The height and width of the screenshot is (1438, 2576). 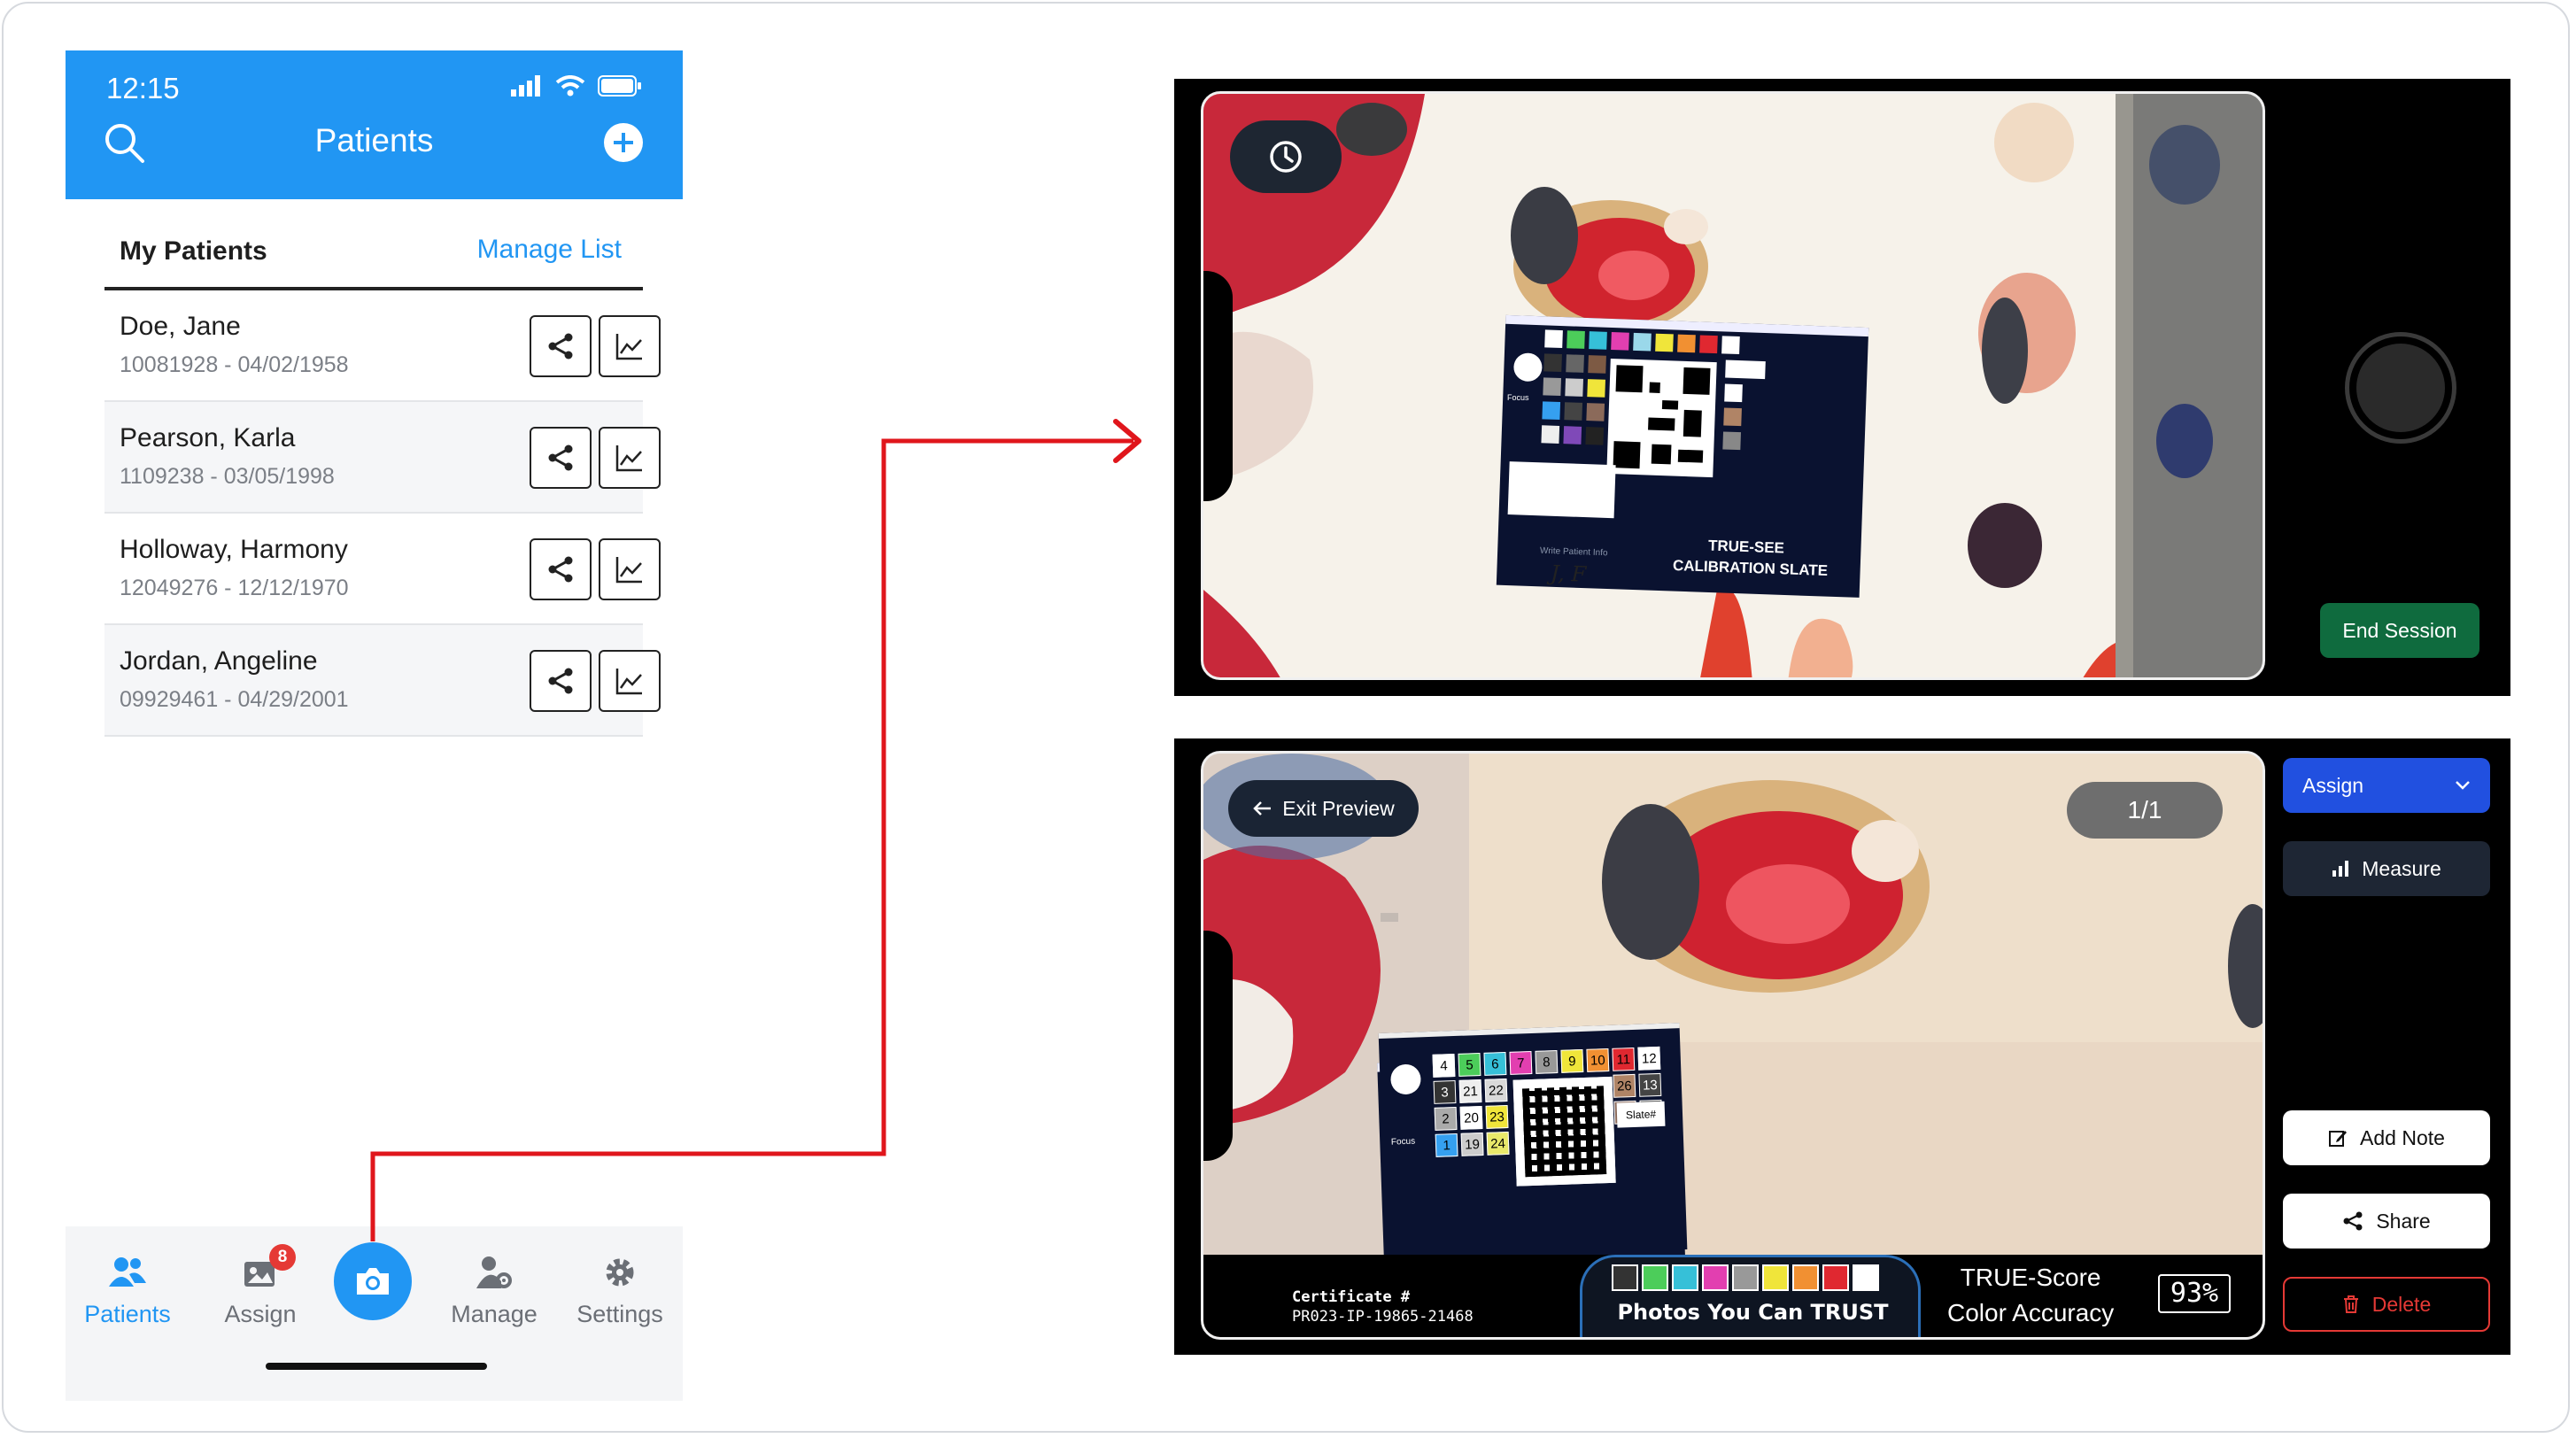 I want to click on certificate-block: Certificate # PR023-IP-19865-21468, so click(x=1383, y=1307).